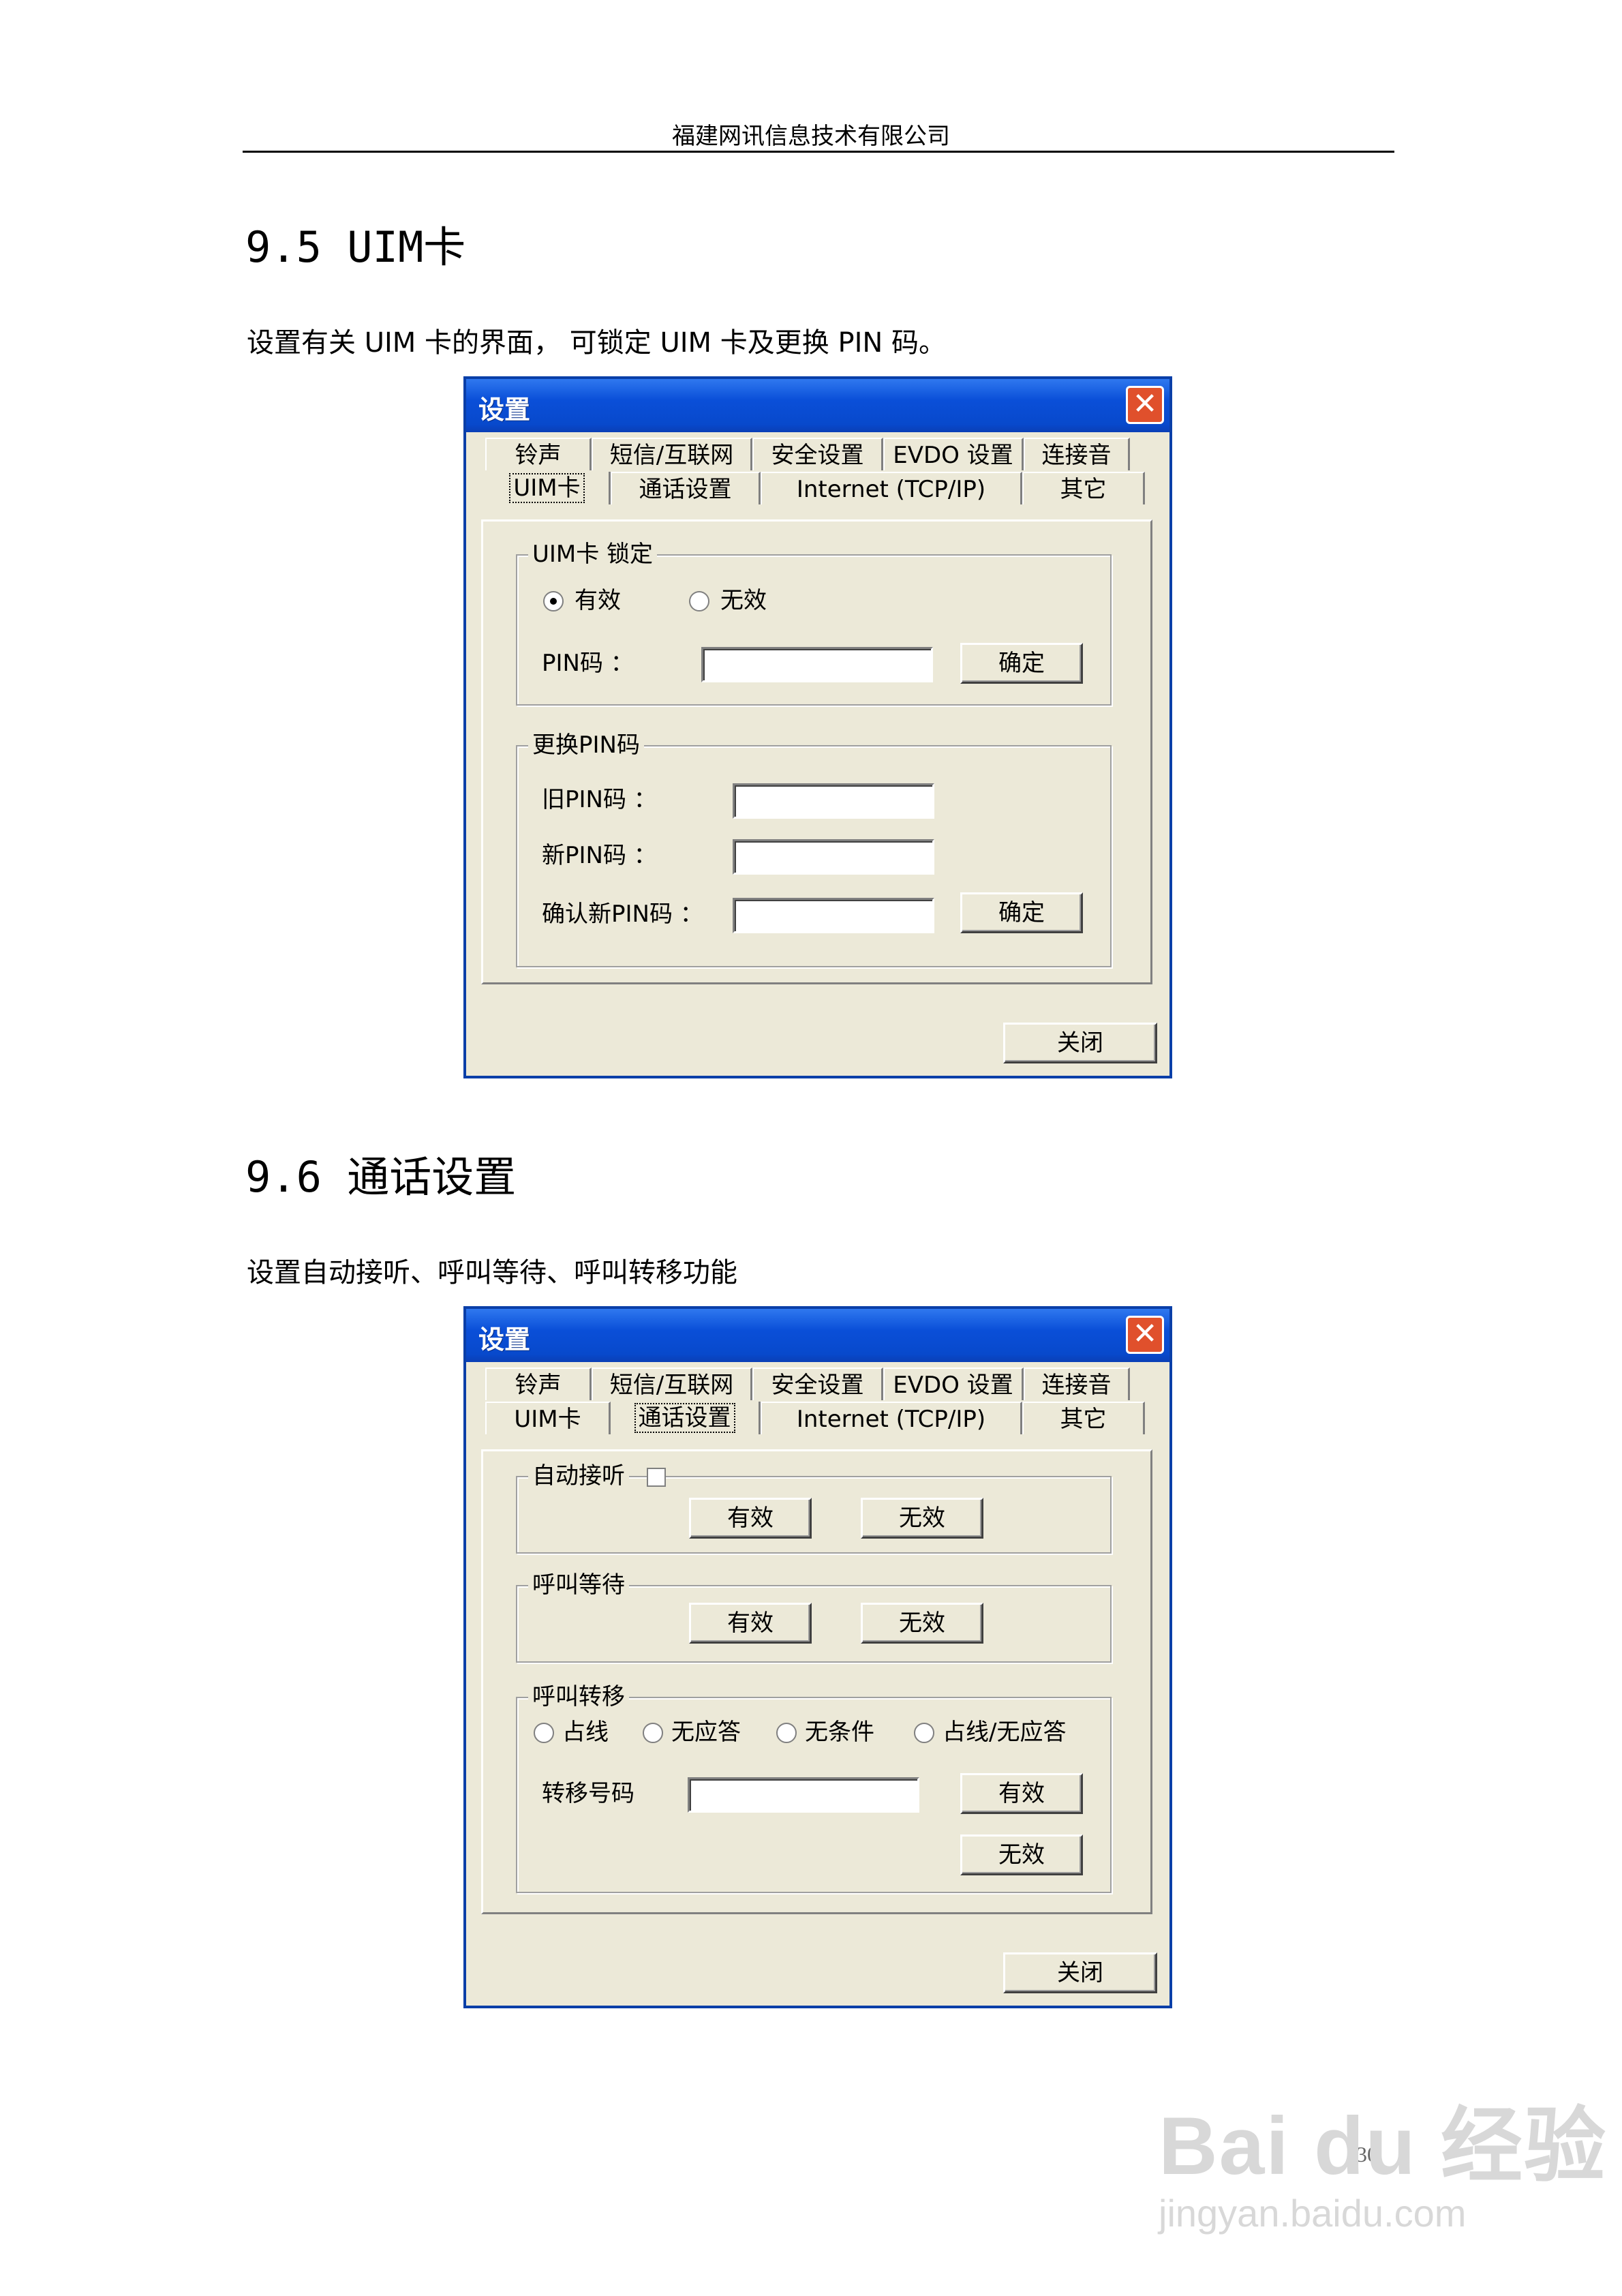  I want to click on radio-busy, so click(544, 1733).